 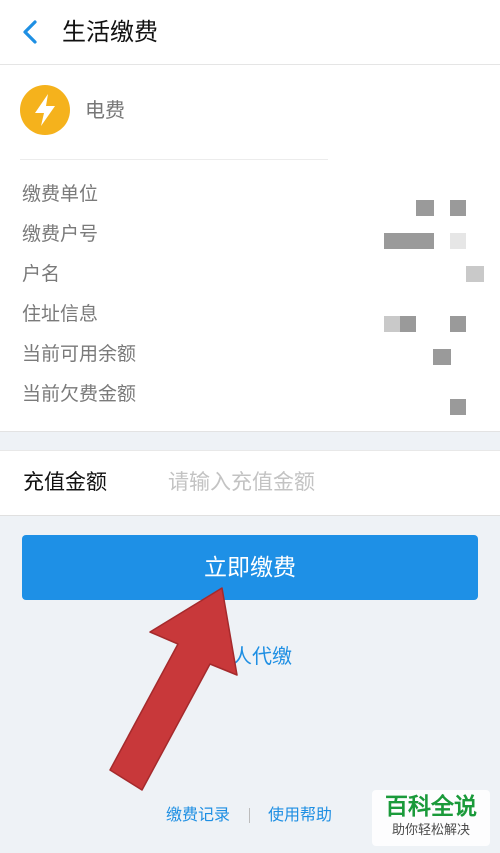 What do you see at coordinates (173, 689) in the screenshot?
I see `arrow-shape` at bounding box center [173, 689].